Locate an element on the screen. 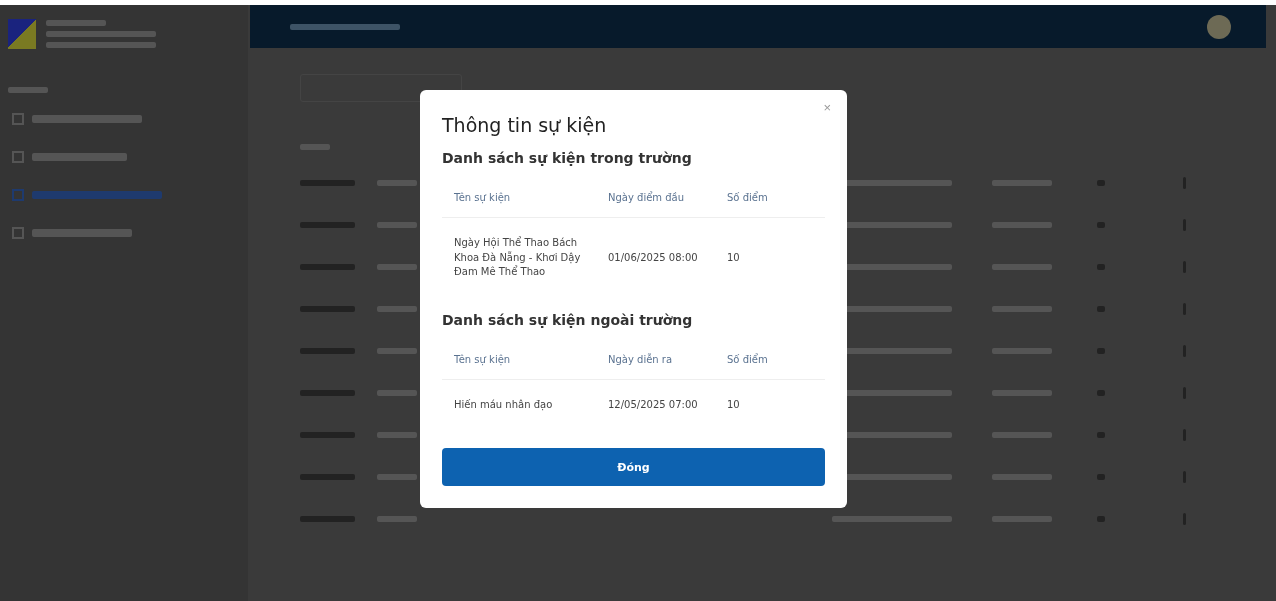 The height and width of the screenshot is (601, 1276). section-heading: Danh sách sự kiện ngoài trường is located at coordinates (568, 319).